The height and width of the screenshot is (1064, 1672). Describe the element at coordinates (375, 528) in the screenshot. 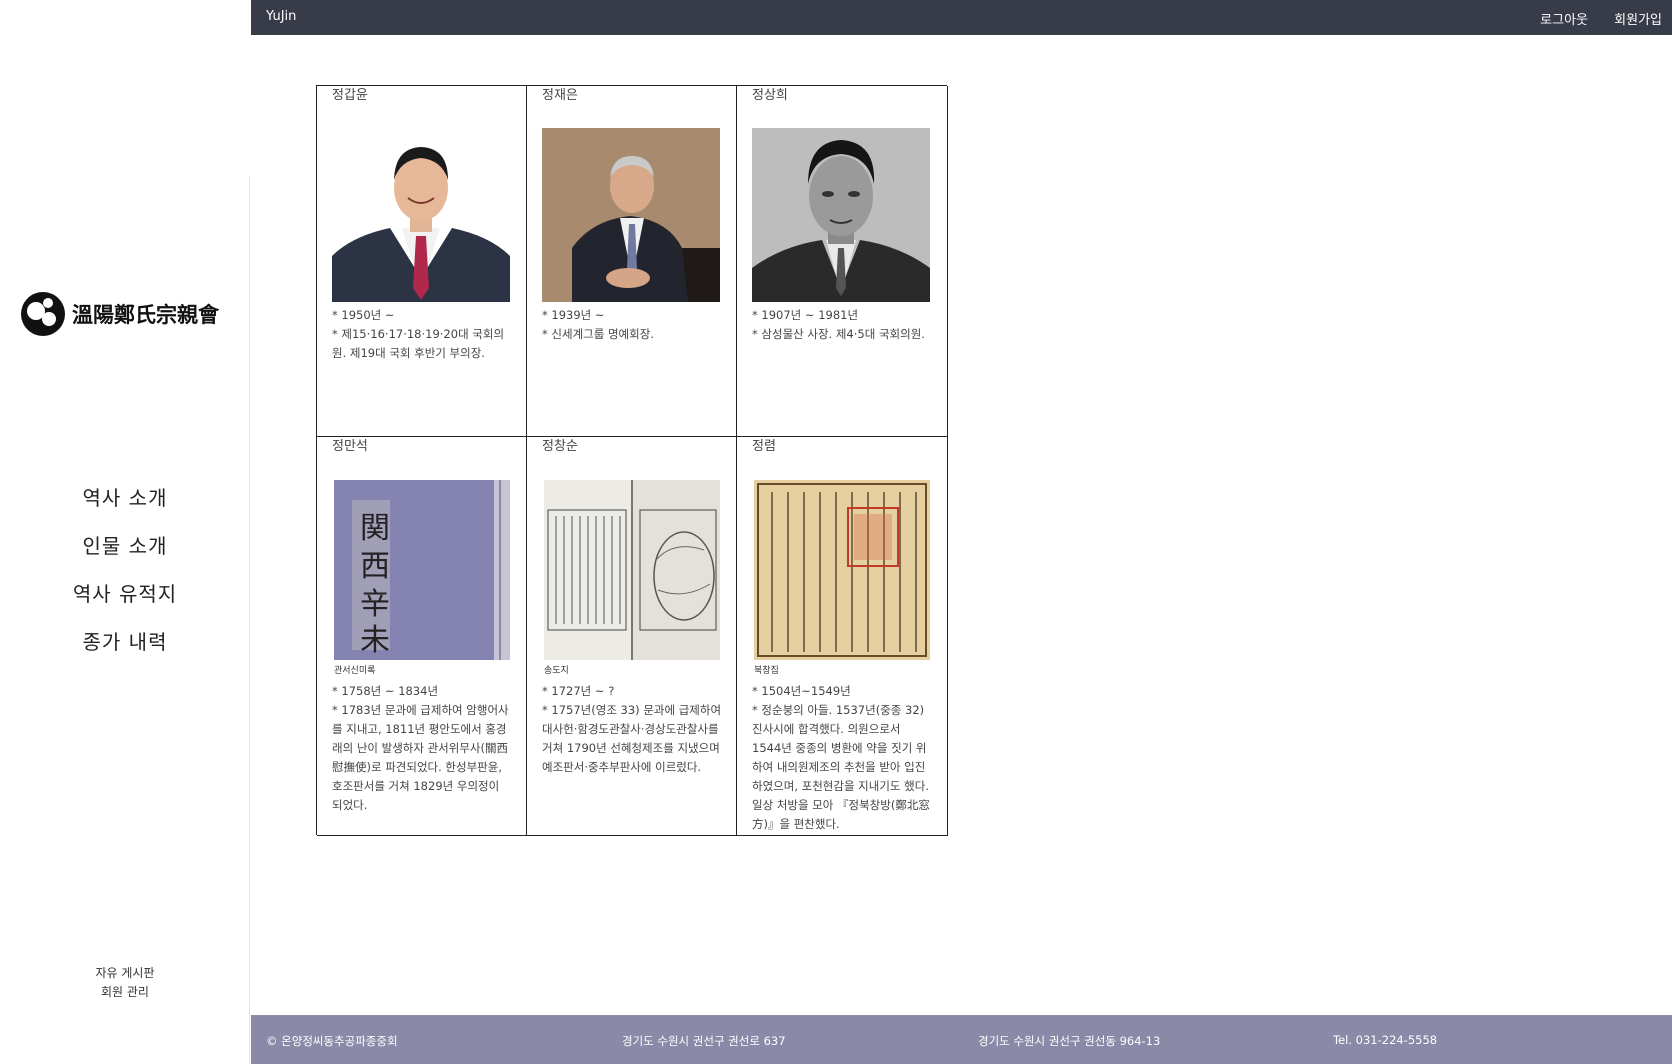

I see `svg-text: 関` at that location.